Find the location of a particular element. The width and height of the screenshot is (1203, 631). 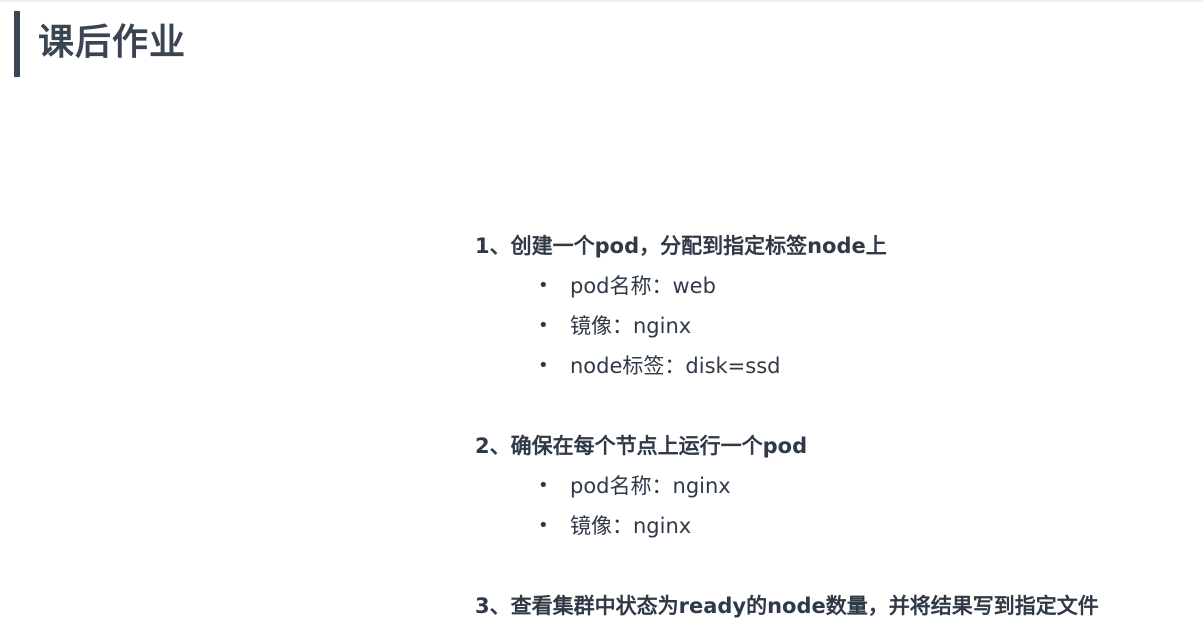

title-accent-bar is located at coordinates (17, 44).